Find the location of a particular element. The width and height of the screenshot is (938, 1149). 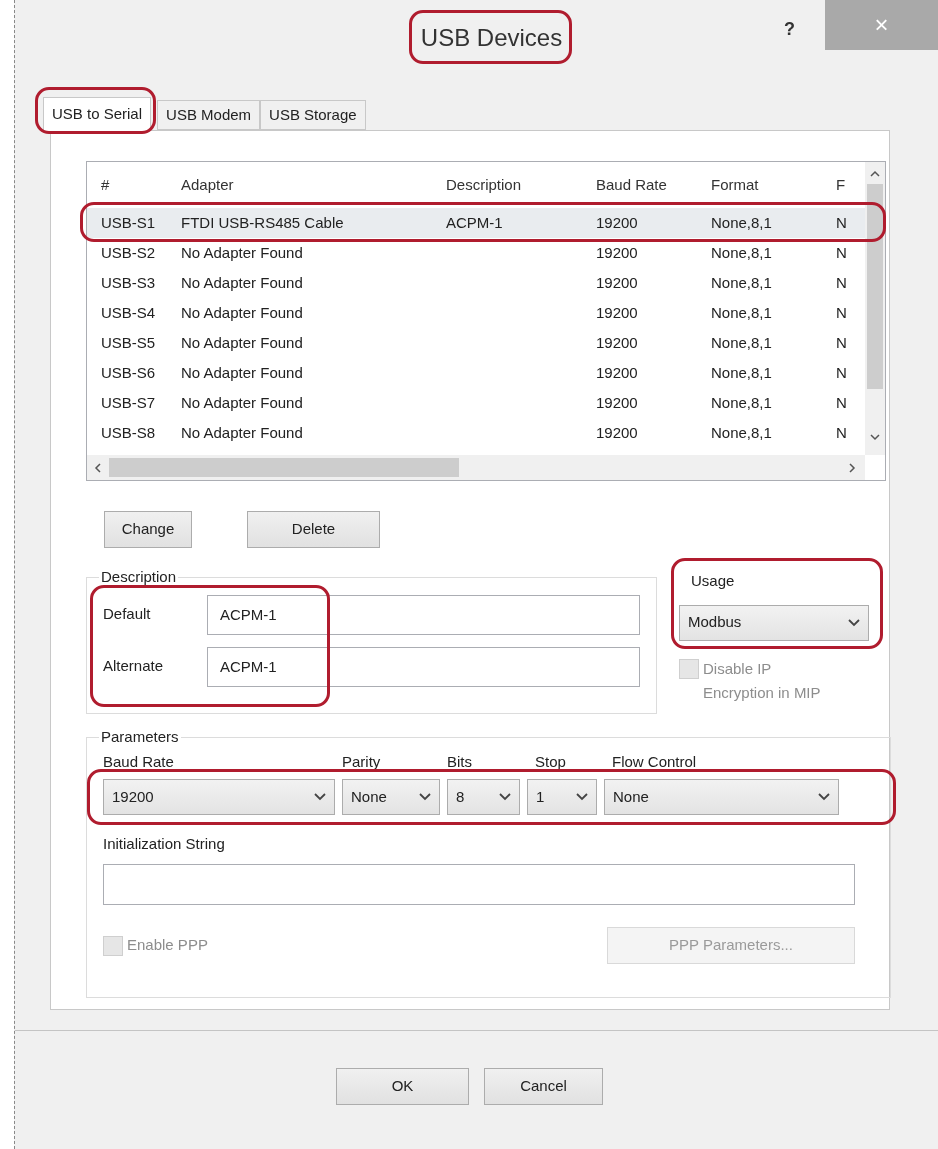

field-label: Bits is located at coordinates (459, 761).